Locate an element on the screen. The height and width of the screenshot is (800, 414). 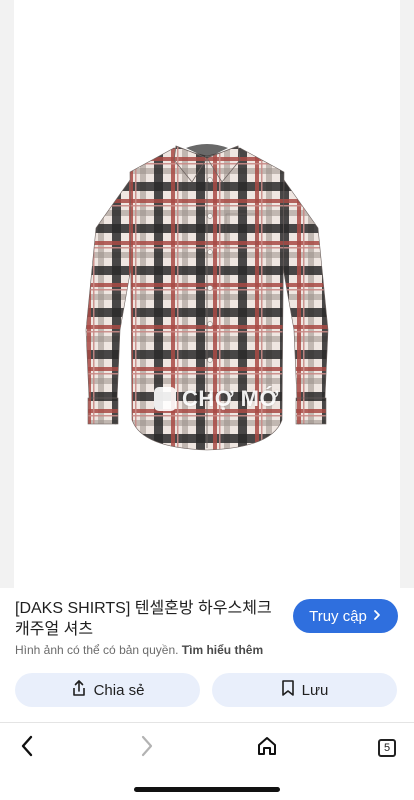
tab-count: 5 is located at coordinates (387, 748).